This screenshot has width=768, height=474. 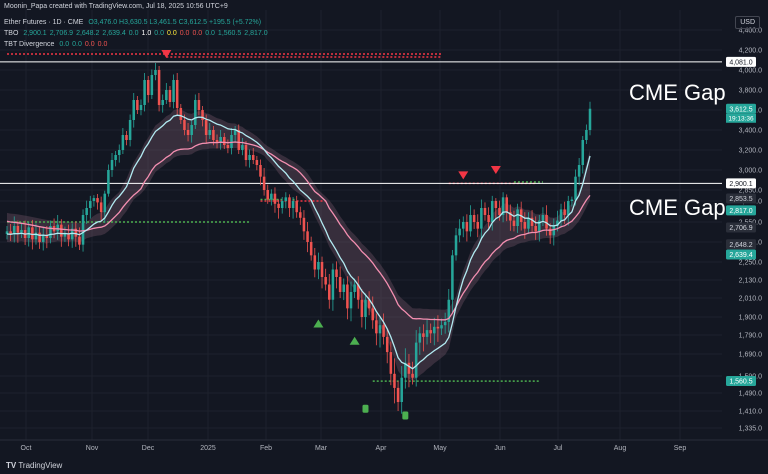 I want to click on time-axis: Oct Nov Dec 2025 Feb Mar Apr May Jun Jul Aug Sep, so click(x=384, y=445).